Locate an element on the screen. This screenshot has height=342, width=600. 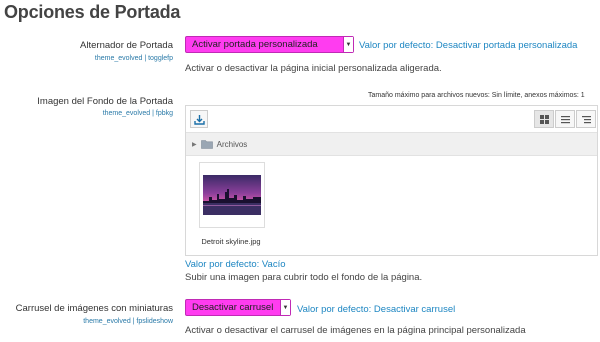
page-title: Opciones de Portada is located at coordinates (92, 12).